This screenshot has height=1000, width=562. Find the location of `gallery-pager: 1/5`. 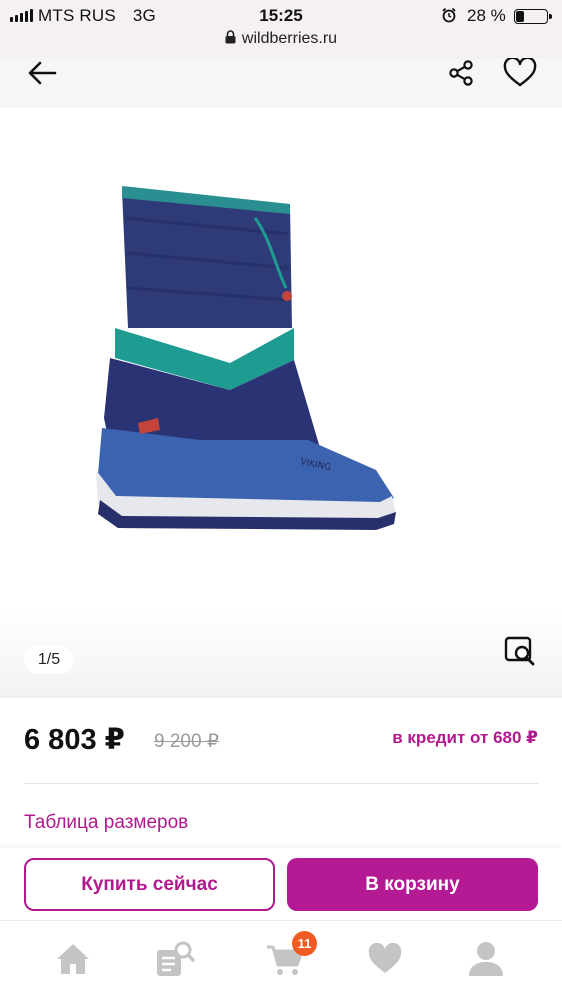

gallery-pager: 1/5 is located at coordinates (49, 660).